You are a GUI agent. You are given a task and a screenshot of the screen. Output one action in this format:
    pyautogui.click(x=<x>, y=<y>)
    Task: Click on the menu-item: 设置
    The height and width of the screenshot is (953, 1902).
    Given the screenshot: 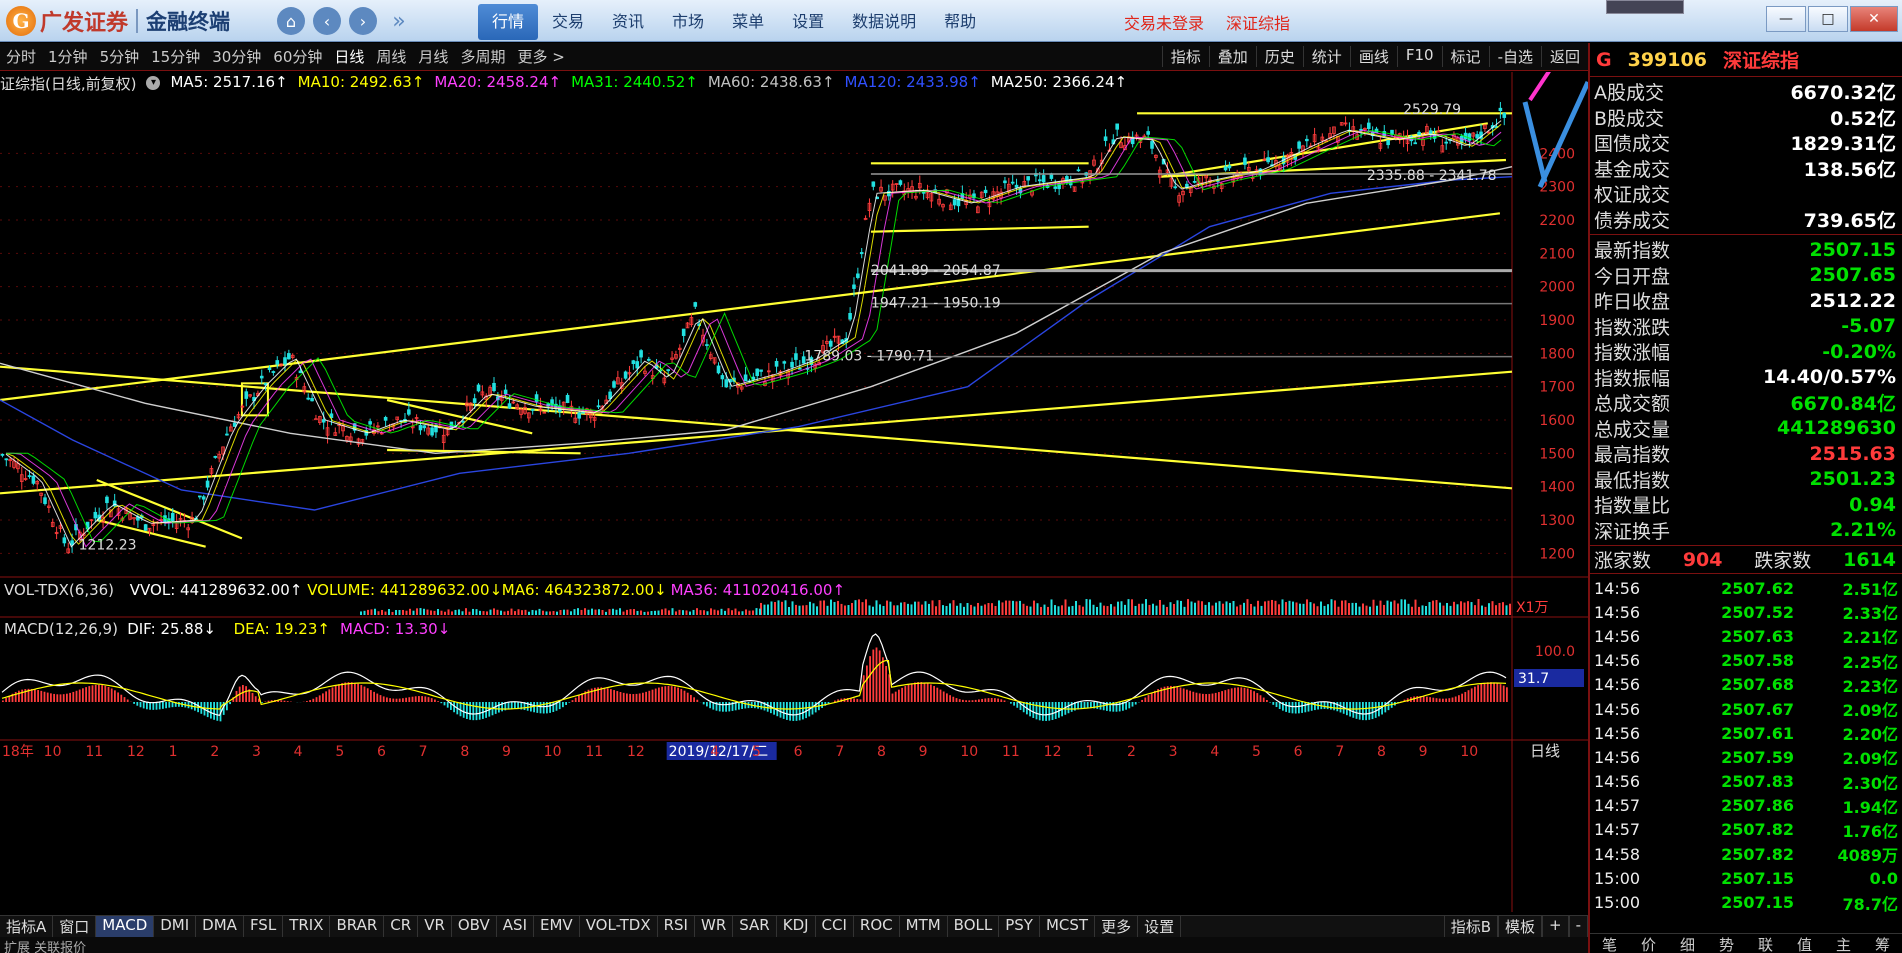 What is the action you would take?
    pyautogui.click(x=808, y=22)
    